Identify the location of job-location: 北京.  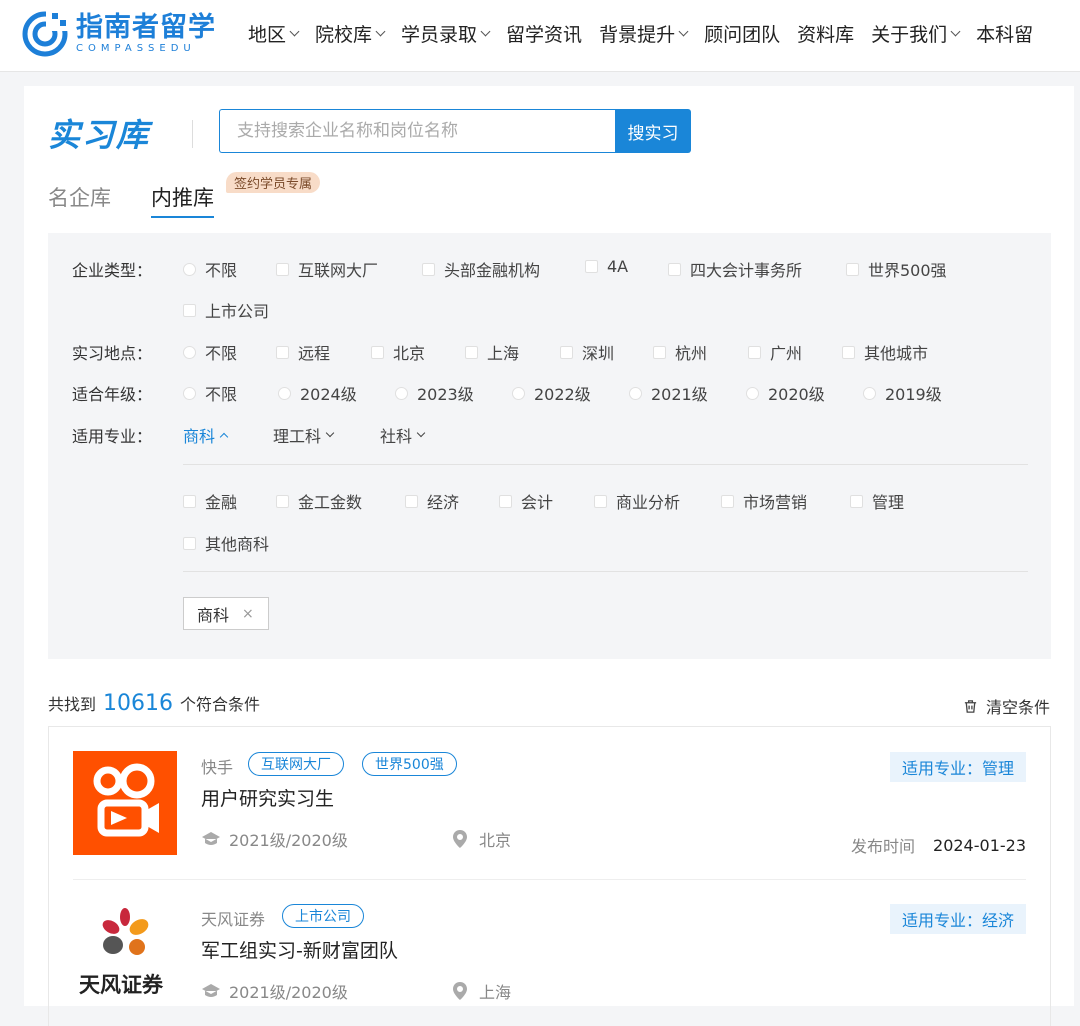
(482, 839).